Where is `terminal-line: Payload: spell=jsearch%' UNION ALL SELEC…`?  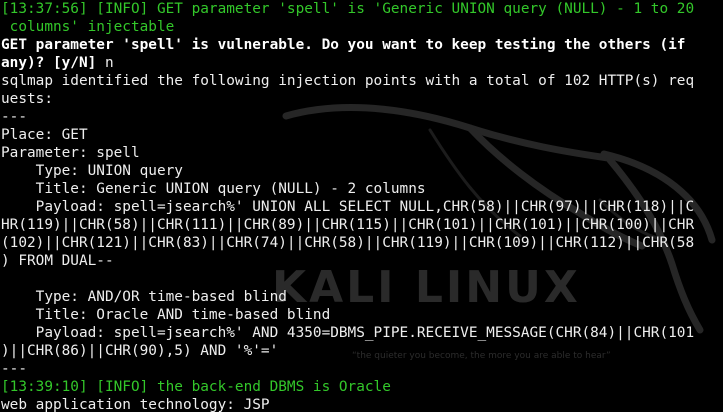
terminal-line: Payload: spell=jsearch%' UNION ALL SELEC… is located at coordinates (348, 207).